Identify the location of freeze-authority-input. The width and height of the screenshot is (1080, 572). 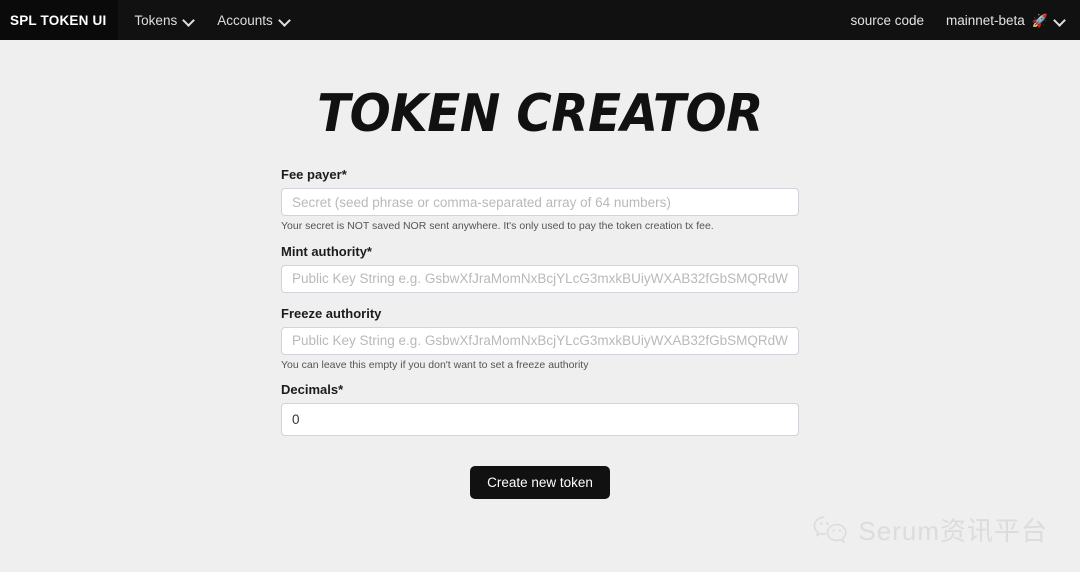
(540, 340).